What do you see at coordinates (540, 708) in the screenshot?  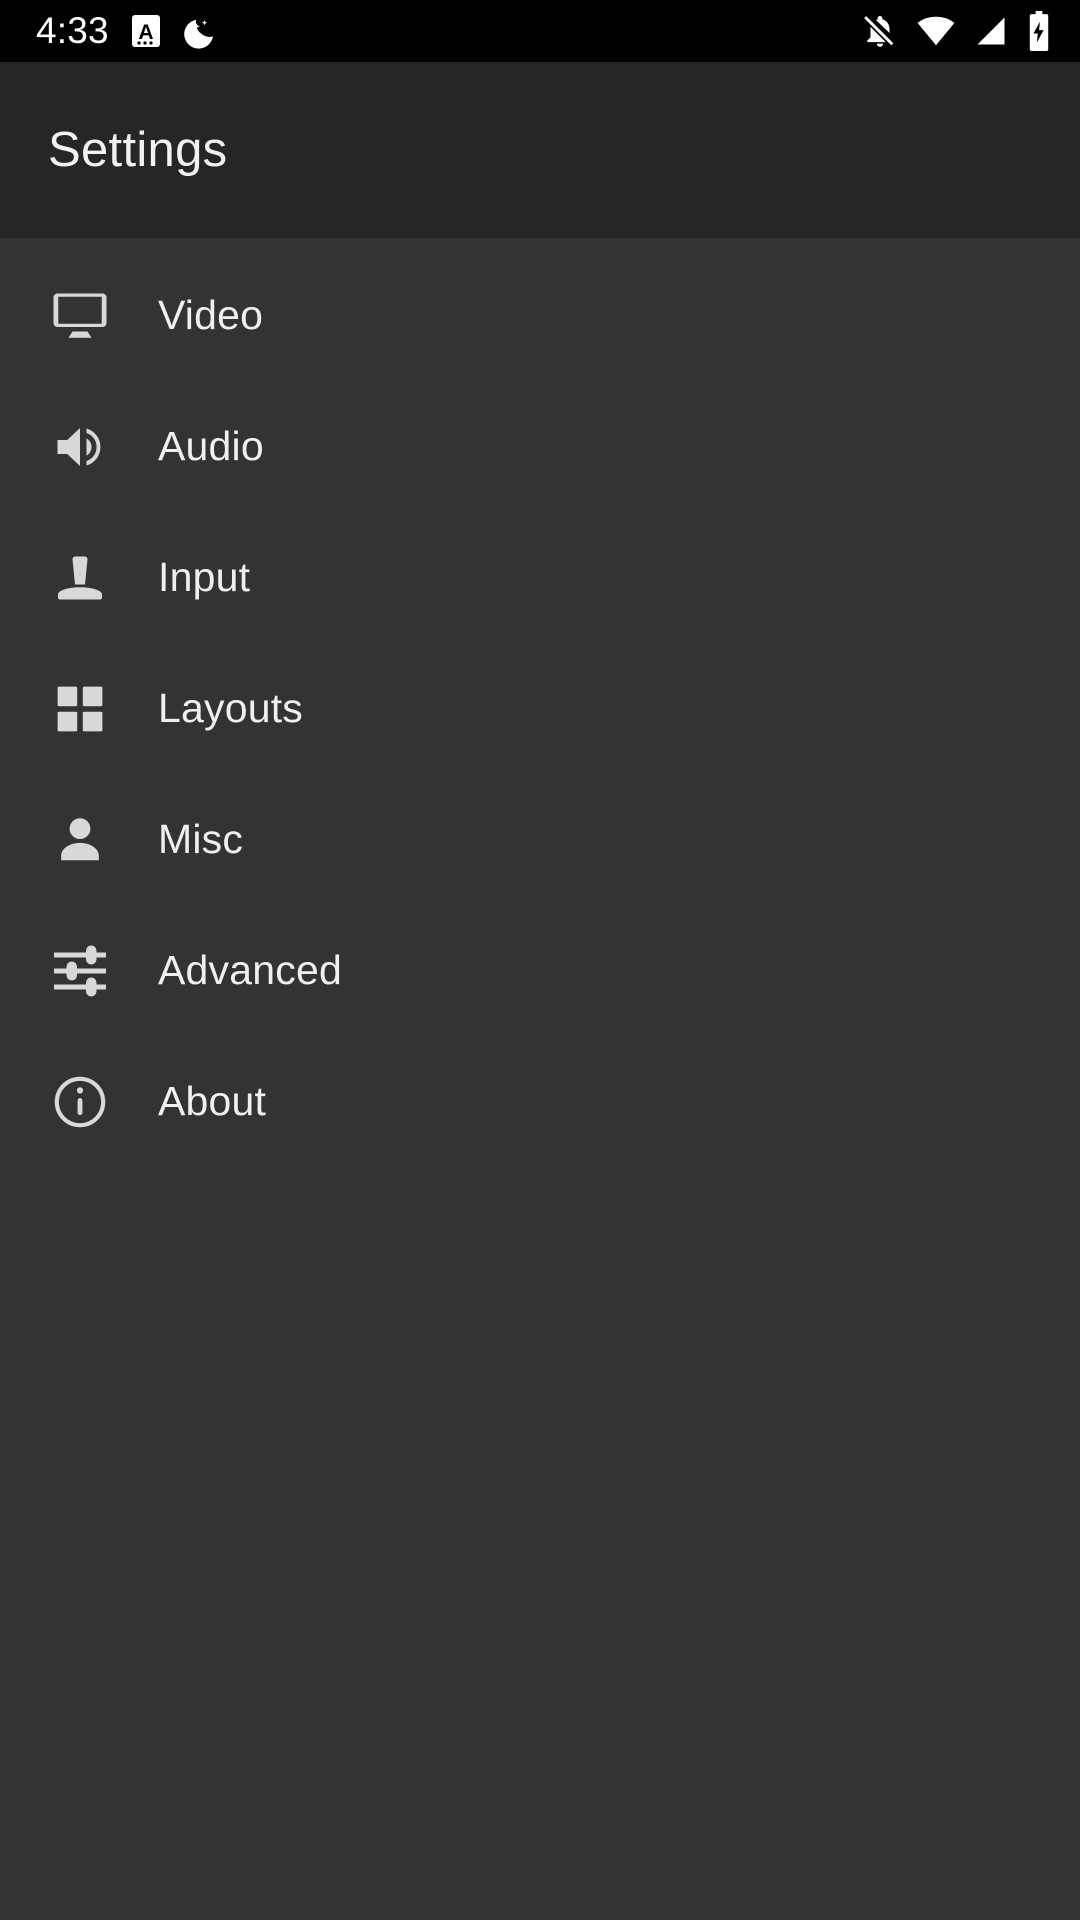 I see `menu-item-layouts: Layouts` at bounding box center [540, 708].